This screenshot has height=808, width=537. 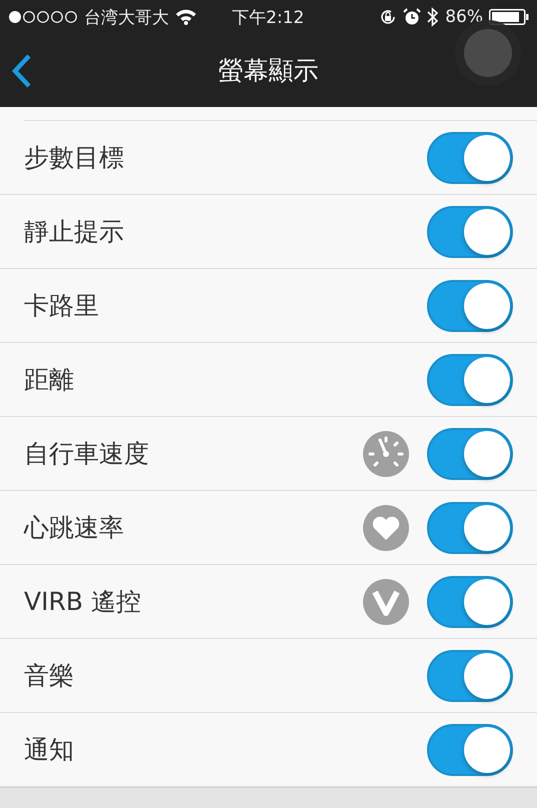 I want to click on setting-label: 通知, so click(x=49, y=750).